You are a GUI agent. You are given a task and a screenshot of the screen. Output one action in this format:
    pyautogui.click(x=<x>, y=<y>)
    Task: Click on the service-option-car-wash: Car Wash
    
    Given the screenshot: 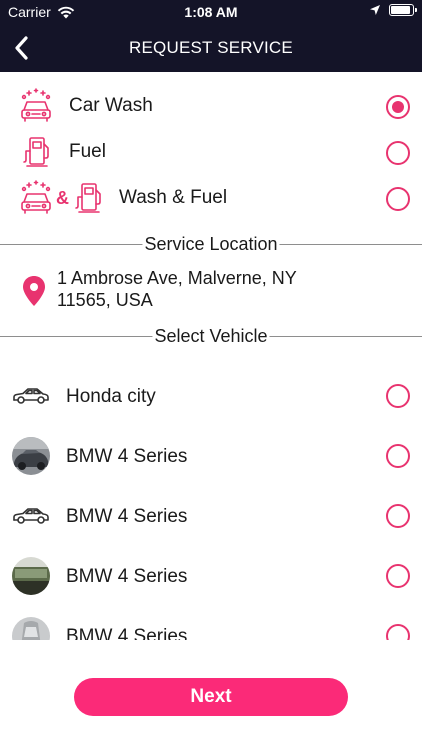 What is the action you would take?
    pyautogui.click(x=211, y=107)
    